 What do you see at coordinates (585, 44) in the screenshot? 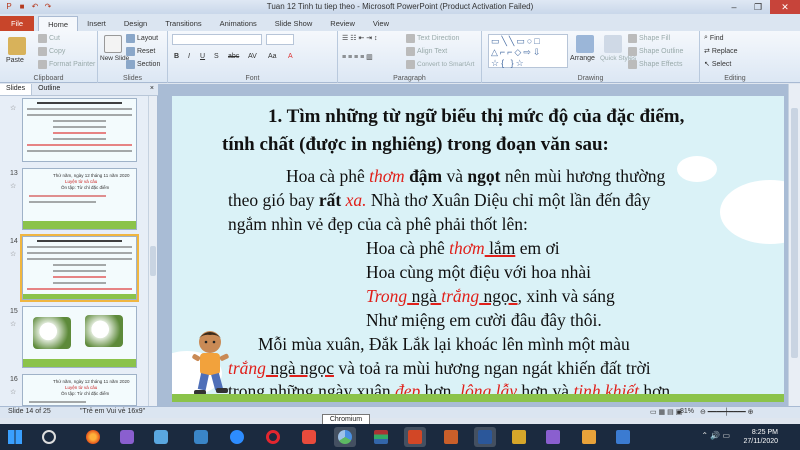
I see `arrange-icon` at bounding box center [585, 44].